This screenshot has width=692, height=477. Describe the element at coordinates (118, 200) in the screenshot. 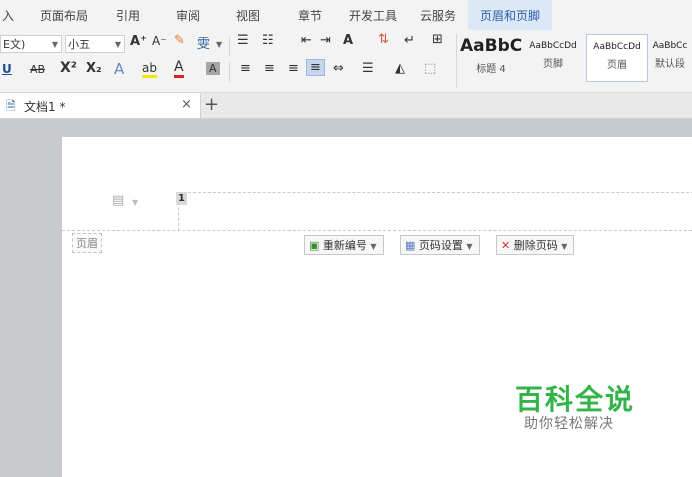

I see `paste-options-icon: ▤` at that location.